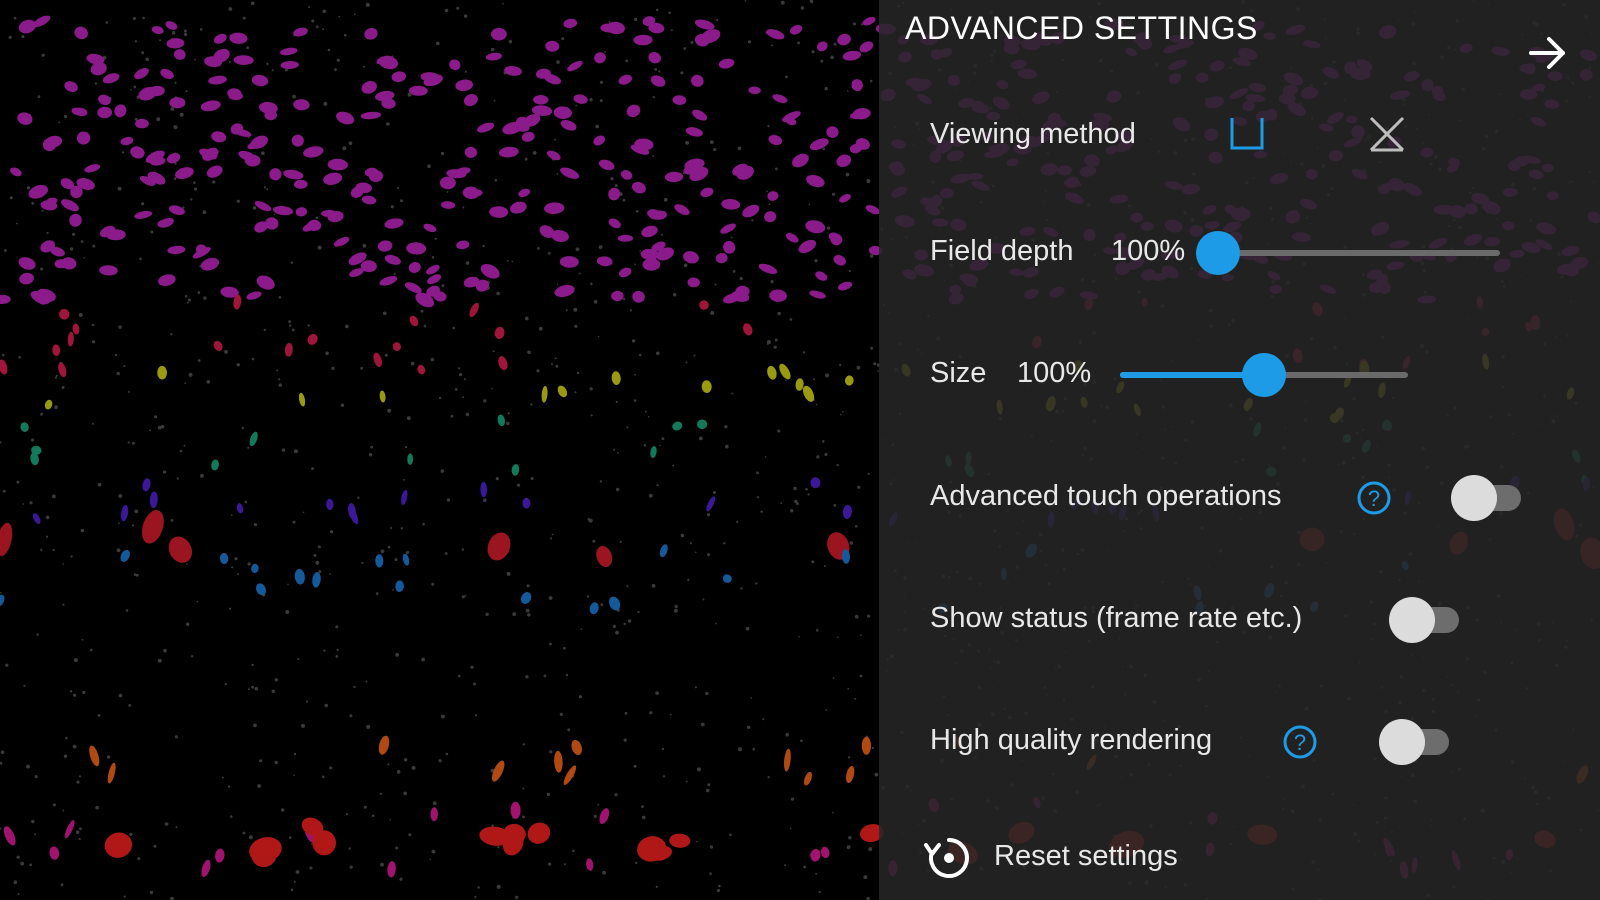 The width and height of the screenshot is (1600, 900). What do you see at coordinates (1033, 134) in the screenshot?
I see `viewing-method-label: Viewing method` at bounding box center [1033, 134].